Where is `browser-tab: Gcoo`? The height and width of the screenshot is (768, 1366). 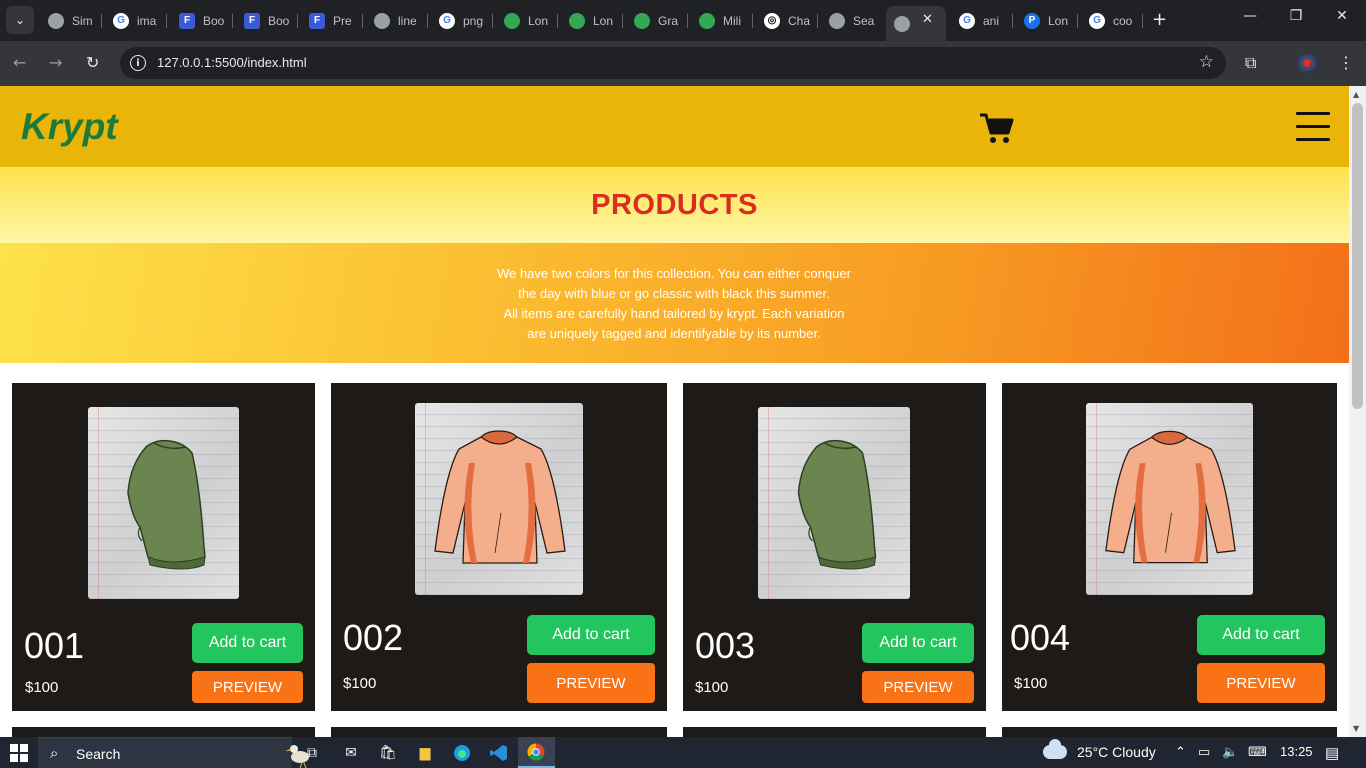 browser-tab: Gcoo is located at coordinates (1112, 20).